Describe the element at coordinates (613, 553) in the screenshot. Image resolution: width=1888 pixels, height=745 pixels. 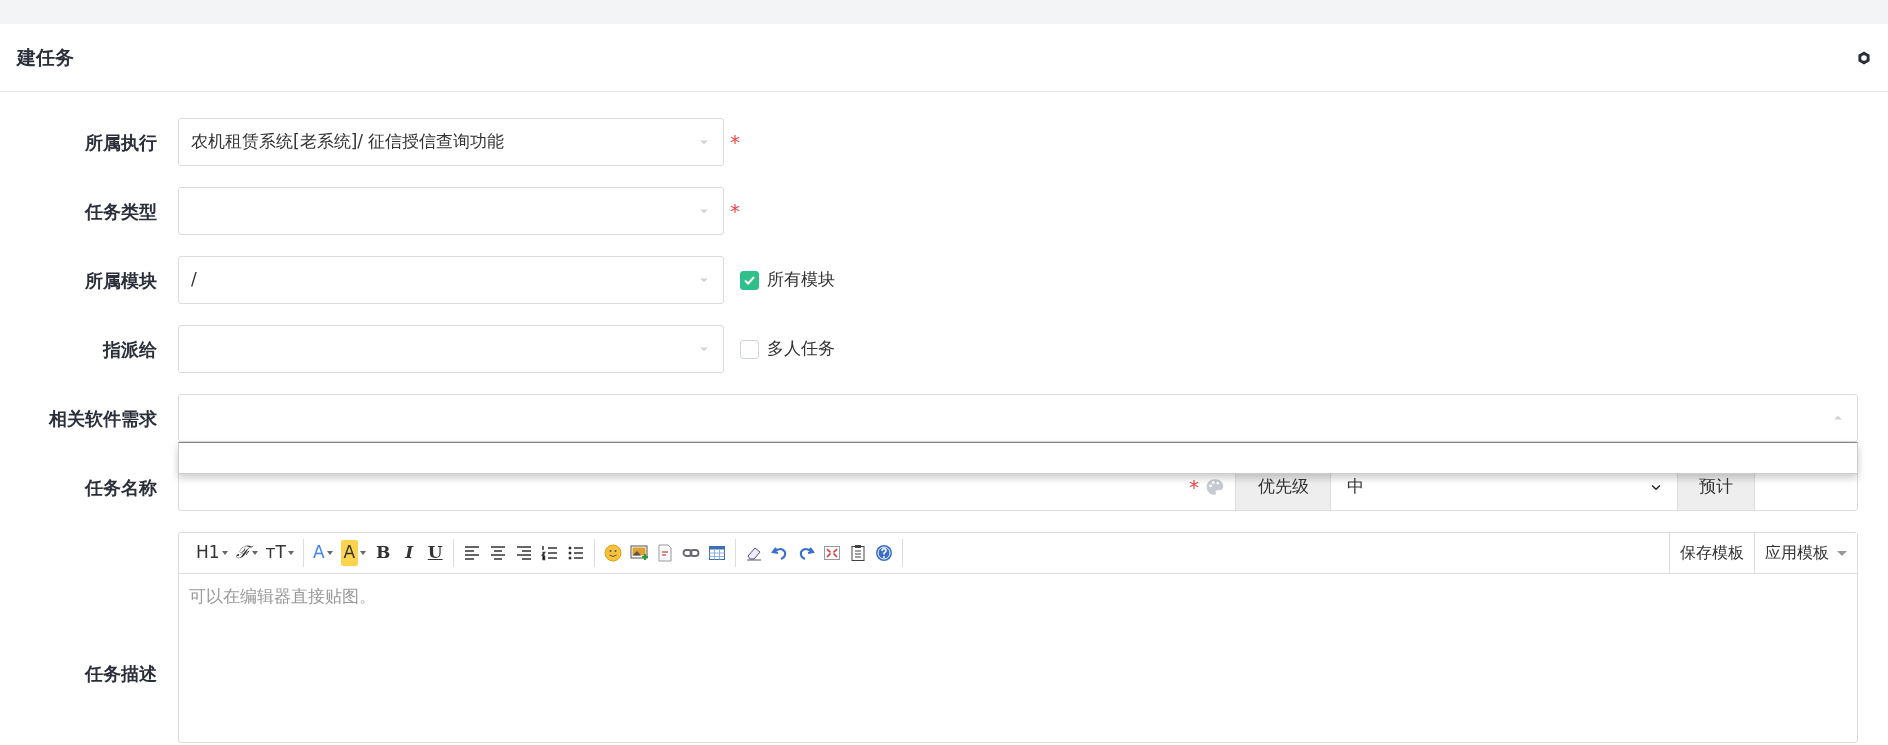
I see `smiley-icon` at that location.